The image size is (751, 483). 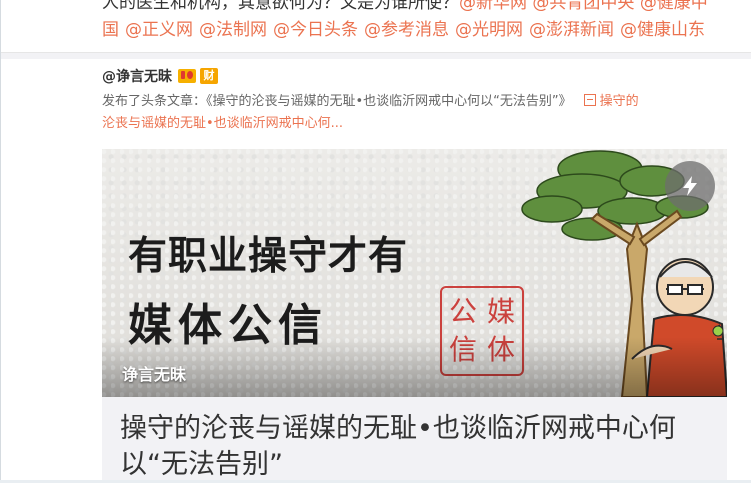 What do you see at coordinates (589, 100) in the screenshot?
I see `article-icon` at bounding box center [589, 100].